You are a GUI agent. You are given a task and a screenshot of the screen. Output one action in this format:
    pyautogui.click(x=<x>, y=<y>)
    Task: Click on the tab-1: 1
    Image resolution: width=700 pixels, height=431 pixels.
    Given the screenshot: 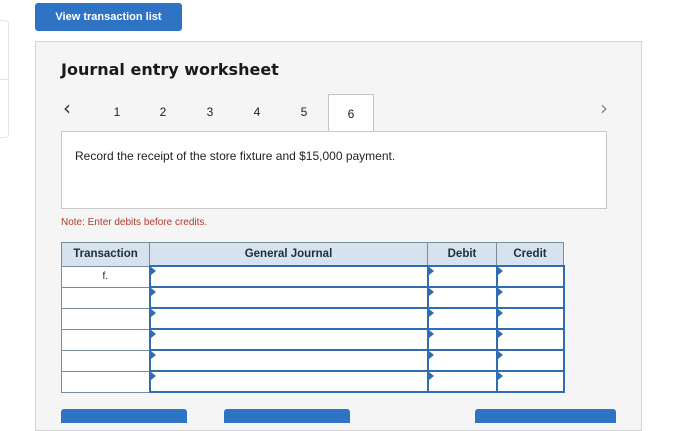 What is the action you would take?
    pyautogui.click(x=117, y=112)
    